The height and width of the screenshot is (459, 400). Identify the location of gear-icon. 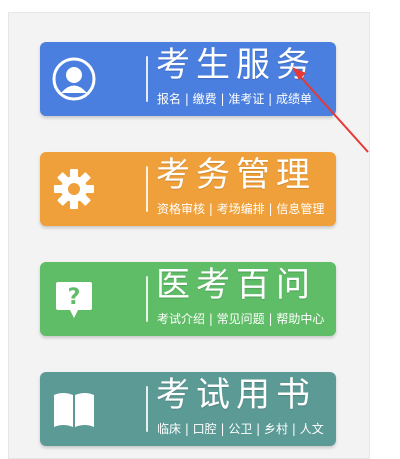
(74, 189).